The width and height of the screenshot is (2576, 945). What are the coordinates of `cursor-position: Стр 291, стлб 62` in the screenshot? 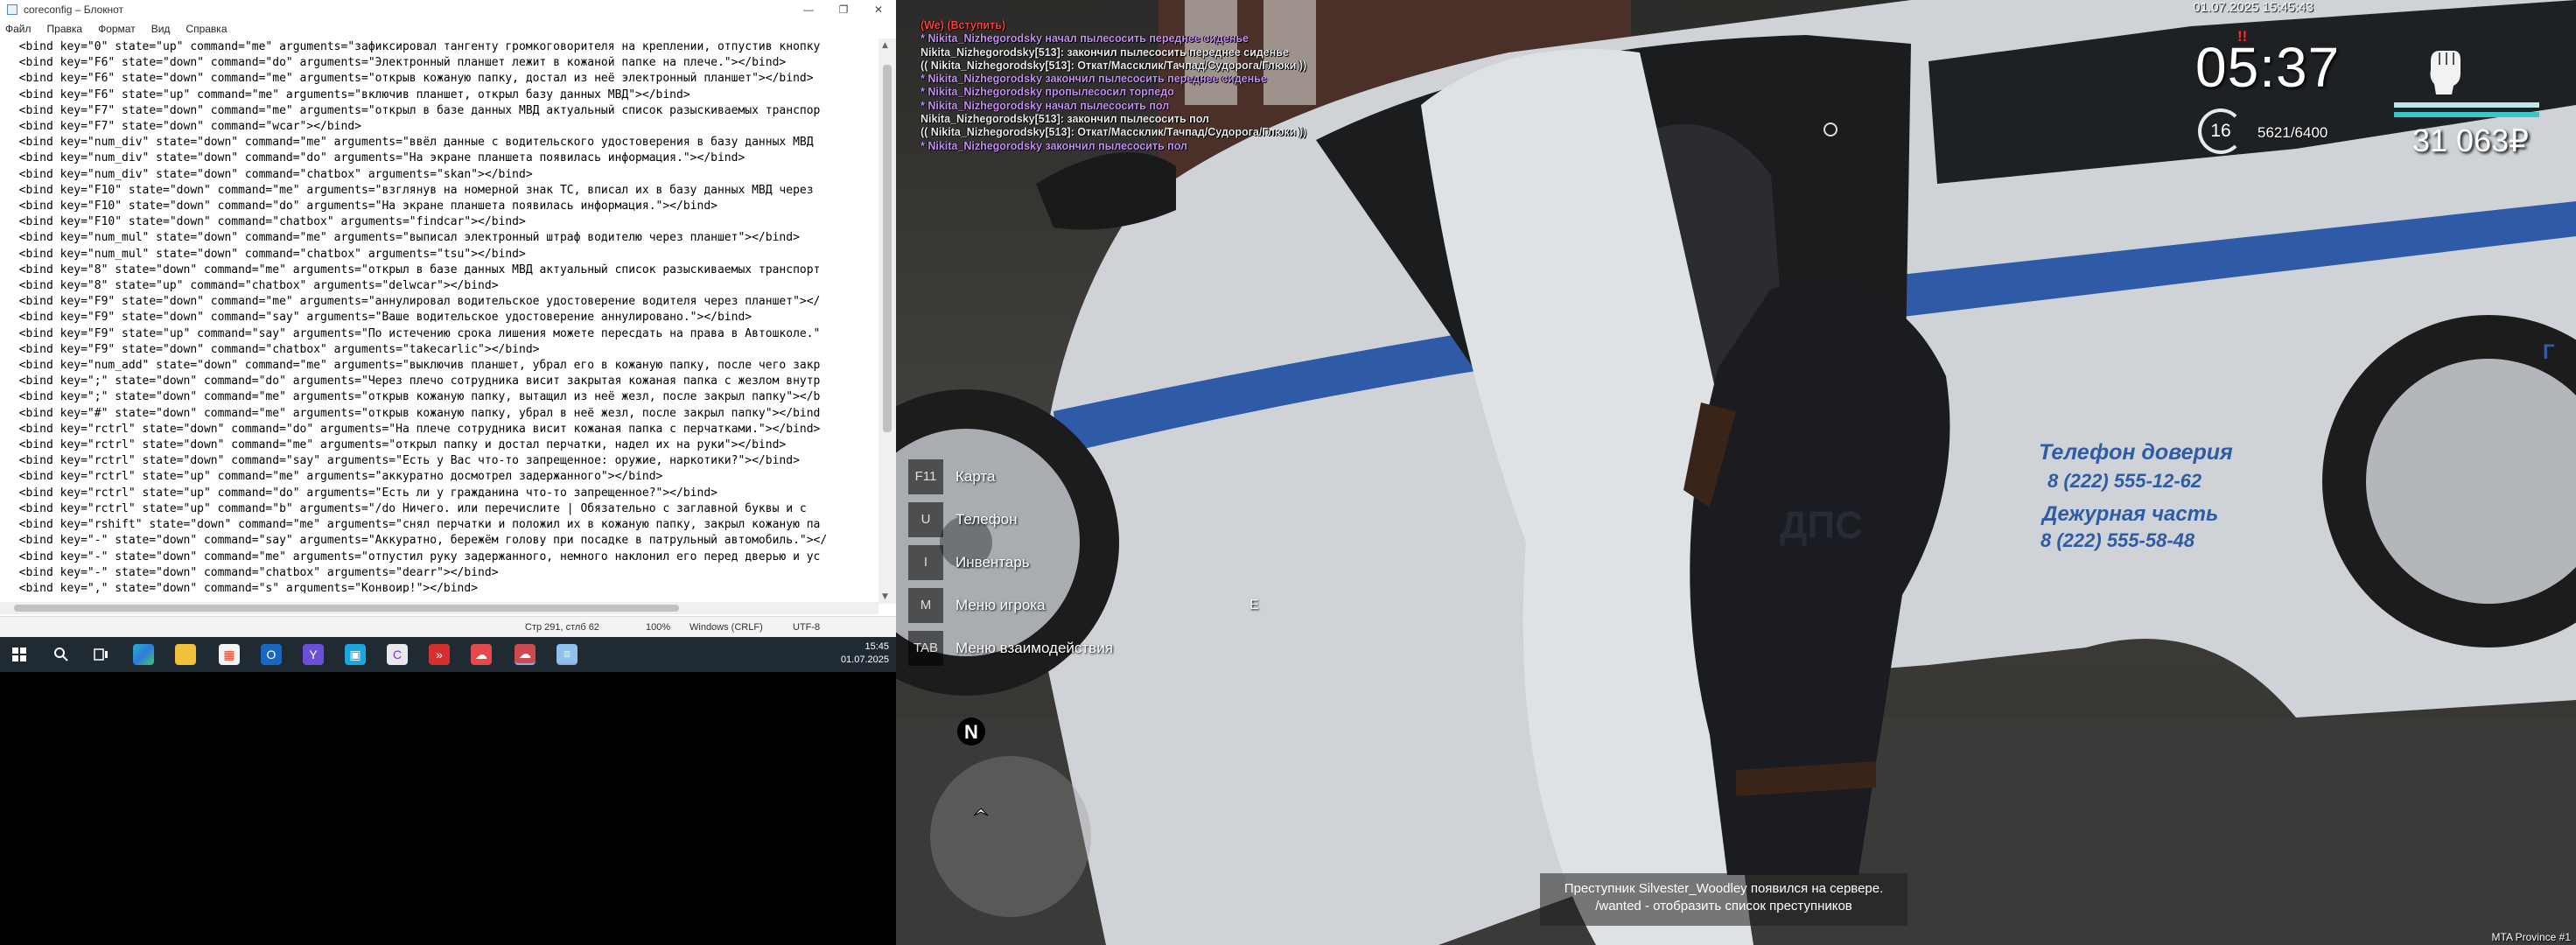 It's located at (562, 627).